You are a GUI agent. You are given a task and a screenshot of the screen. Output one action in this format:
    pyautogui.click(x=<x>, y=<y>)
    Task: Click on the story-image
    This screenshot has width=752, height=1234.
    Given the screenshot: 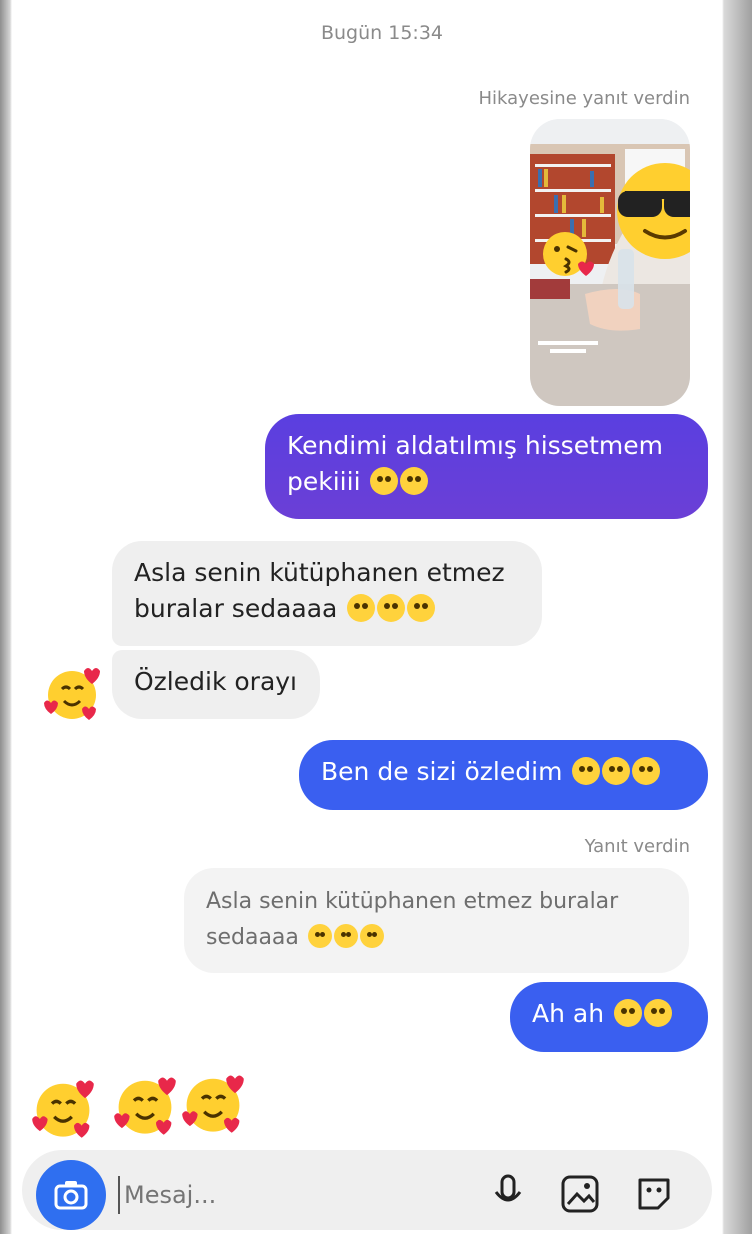 What is the action you would take?
    pyautogui.click(x=610, y=262)
    